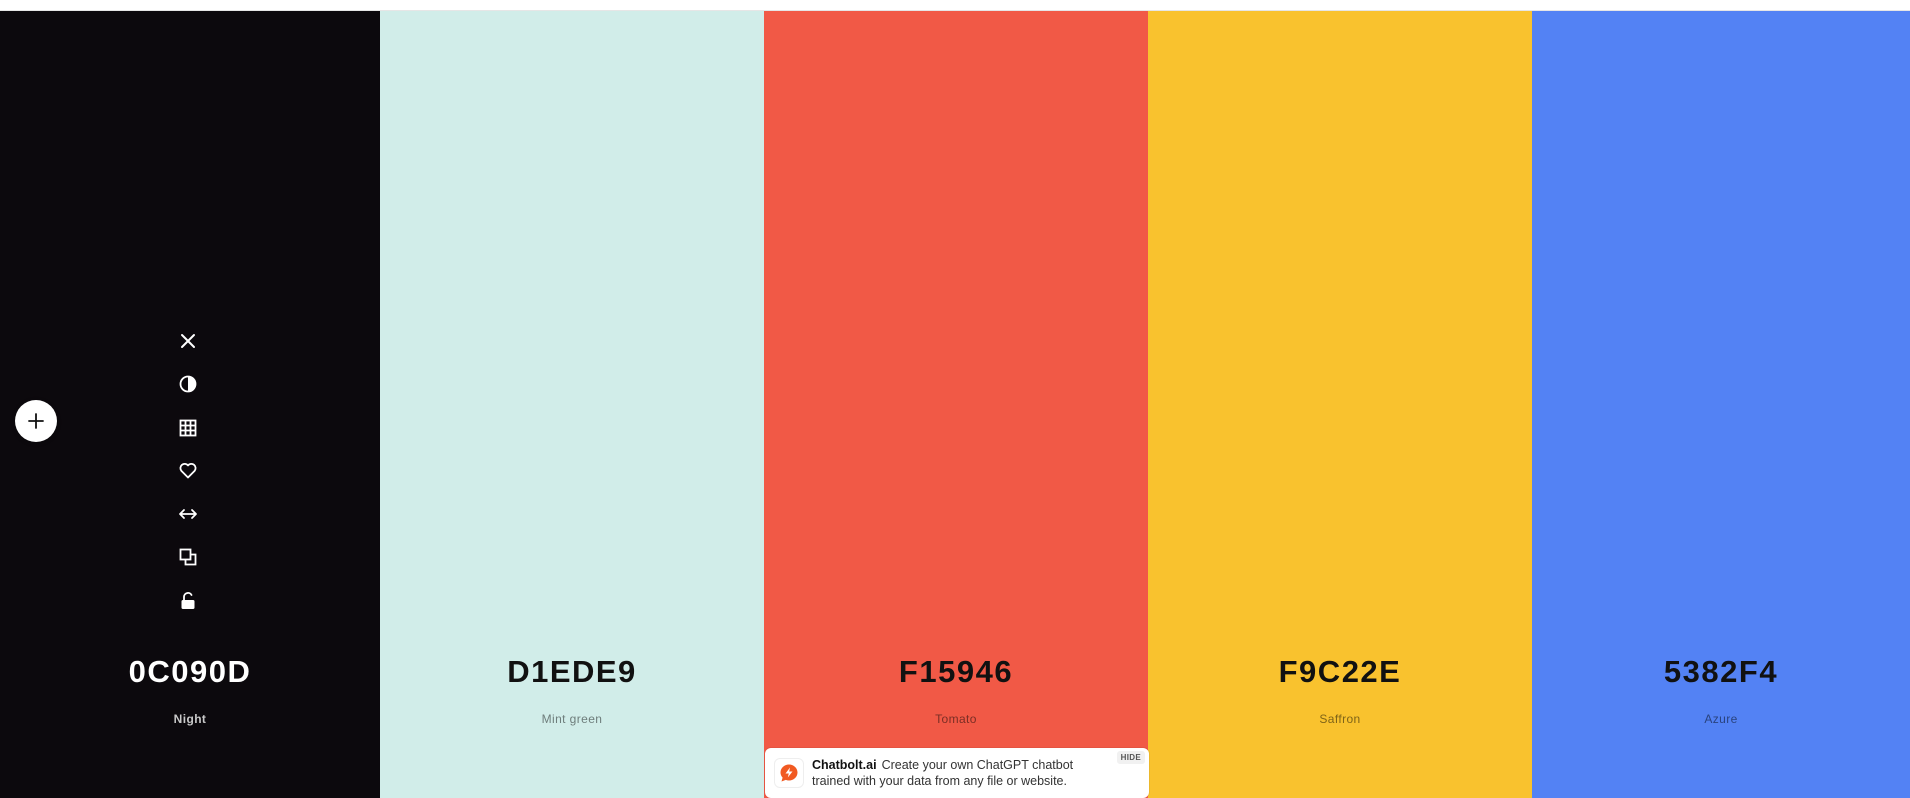 This screenshot has width=1910, height=798. I want to click on view-shades-grid-button, so click(188, 428).